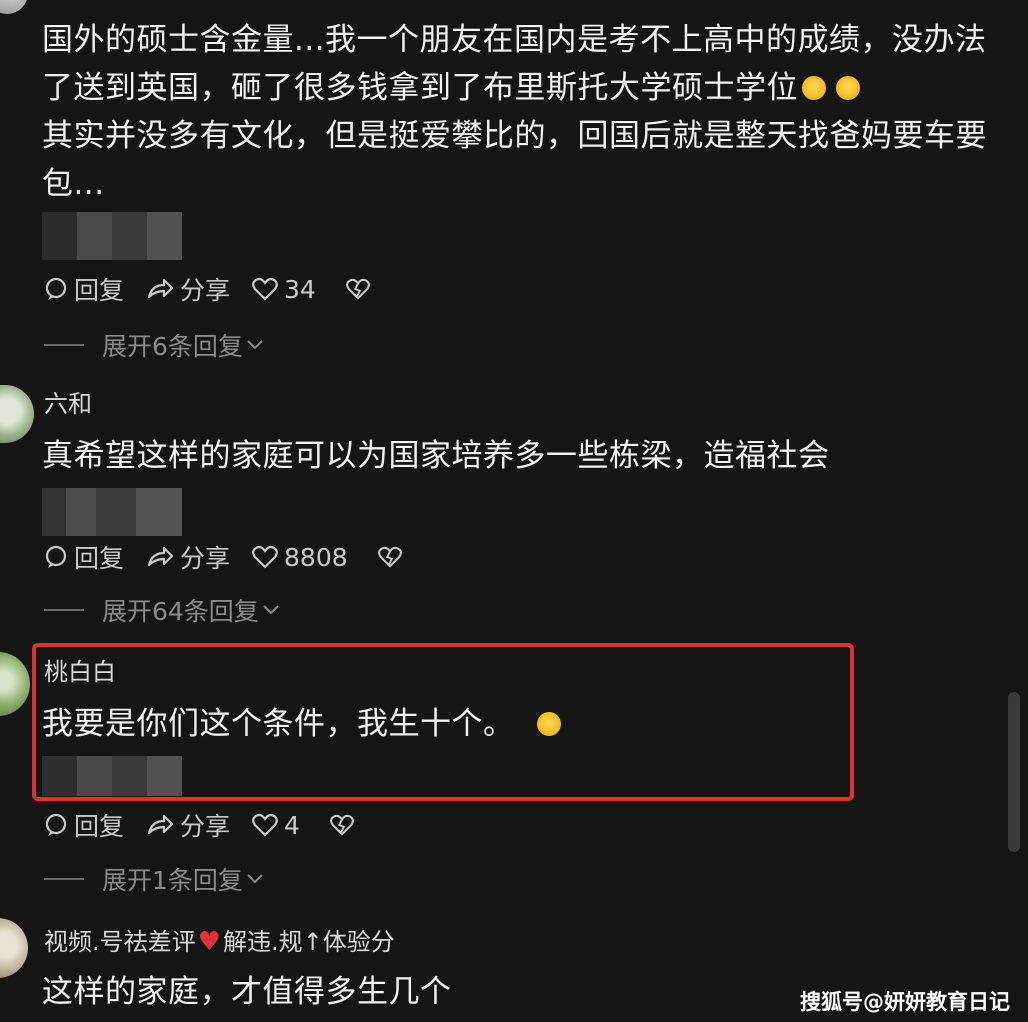 This screenshot has height=1022, width=1028. What do you see at coordinates (312, 942) in the screenshot?
I see `up-arrow-icon: ↑` at bounding box center [312, 942].